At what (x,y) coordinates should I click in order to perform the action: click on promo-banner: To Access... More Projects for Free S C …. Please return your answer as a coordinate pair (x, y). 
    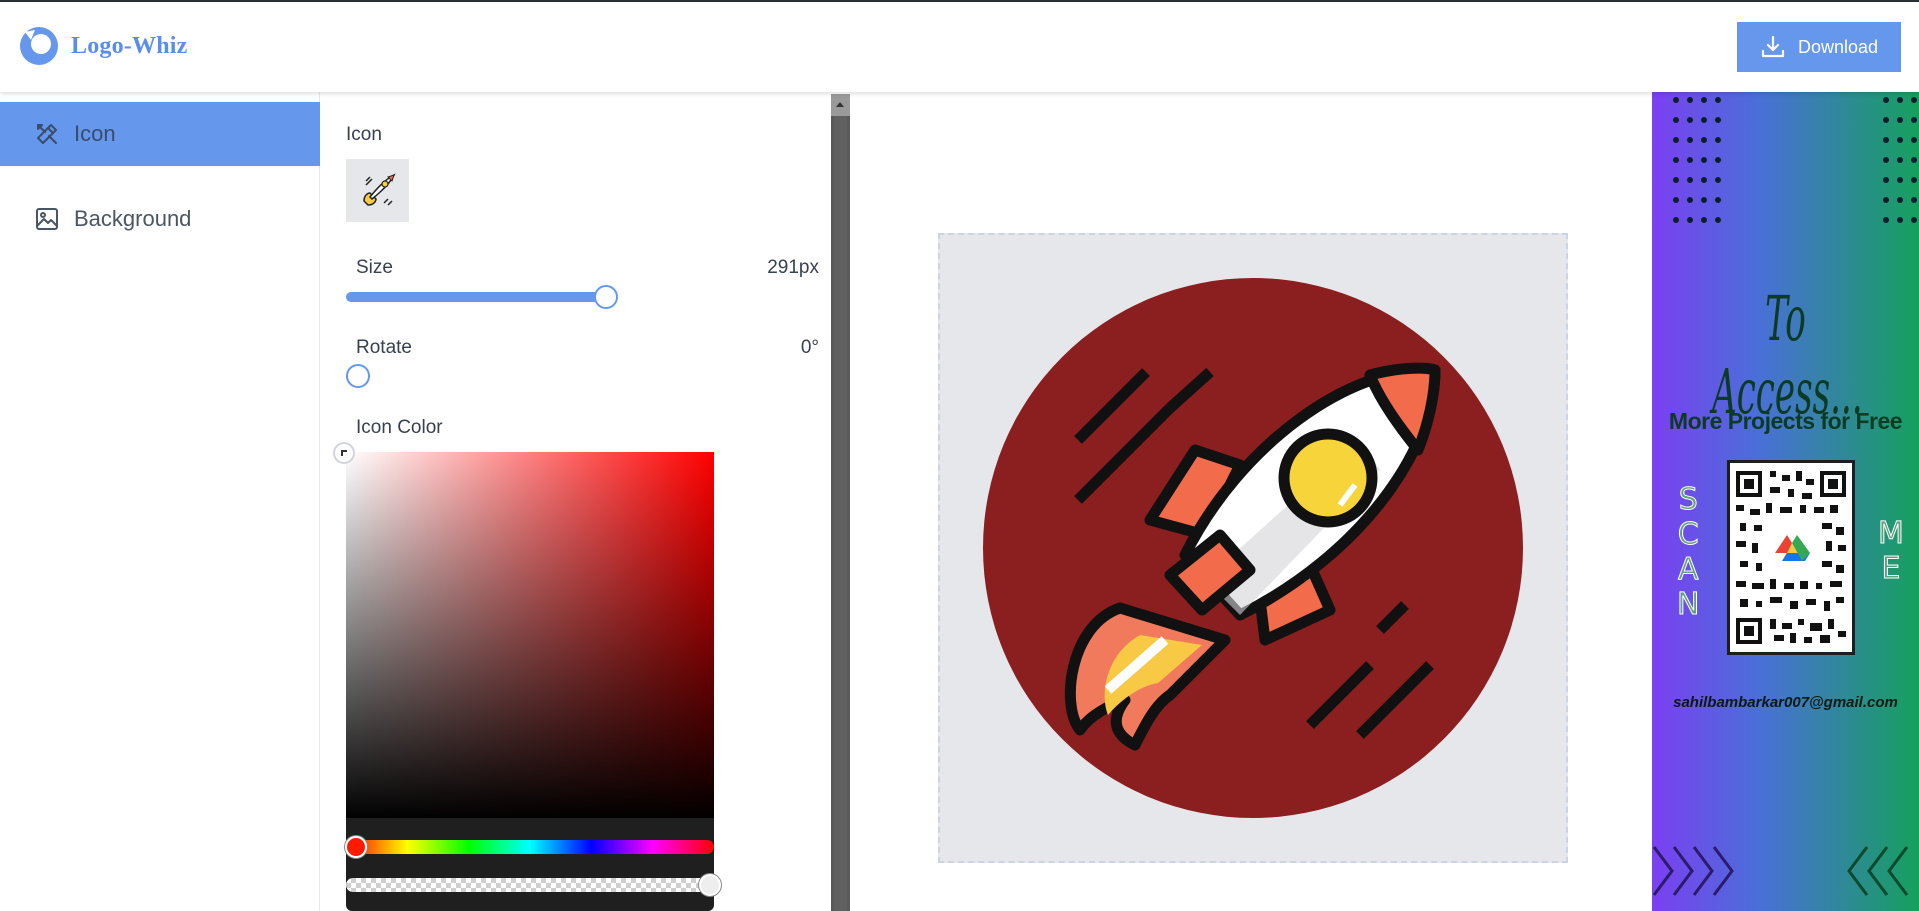
    Looking at the image, I should click on (1785, 501).